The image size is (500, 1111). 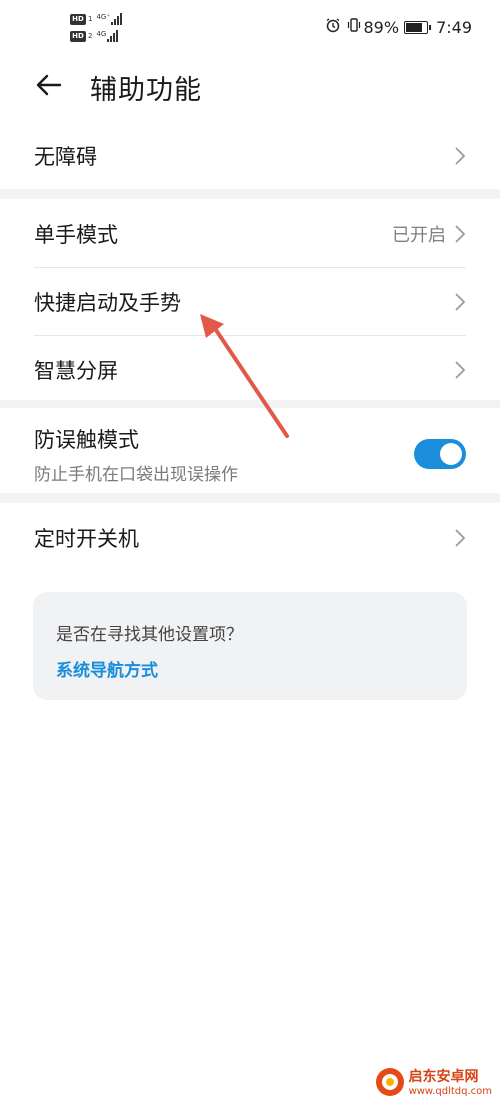 What do you see at coordinates (250, 28) in the screenshot?
I see `status-bar: HD 1 4G⁺ HD 2 4G 89% 7:49` at bounding box center [250, 28].